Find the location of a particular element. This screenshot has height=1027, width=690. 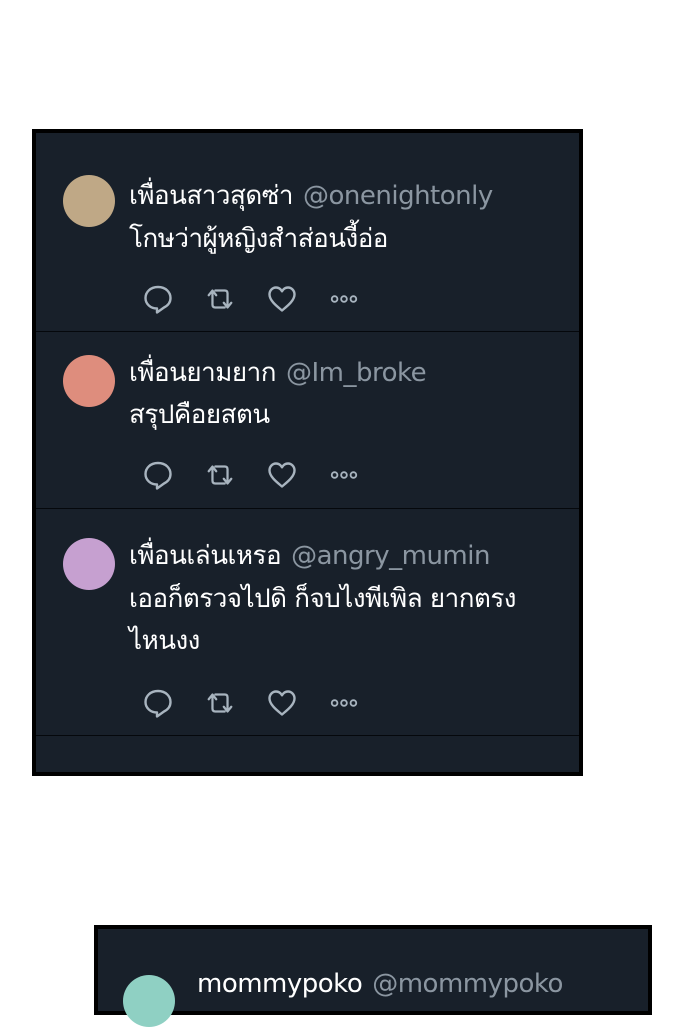

tweet-text: เออก็ตรวจไปดิ ก็จบไงพีเพิล ยากตรงไหนงง is located at coordinates (323, 620).